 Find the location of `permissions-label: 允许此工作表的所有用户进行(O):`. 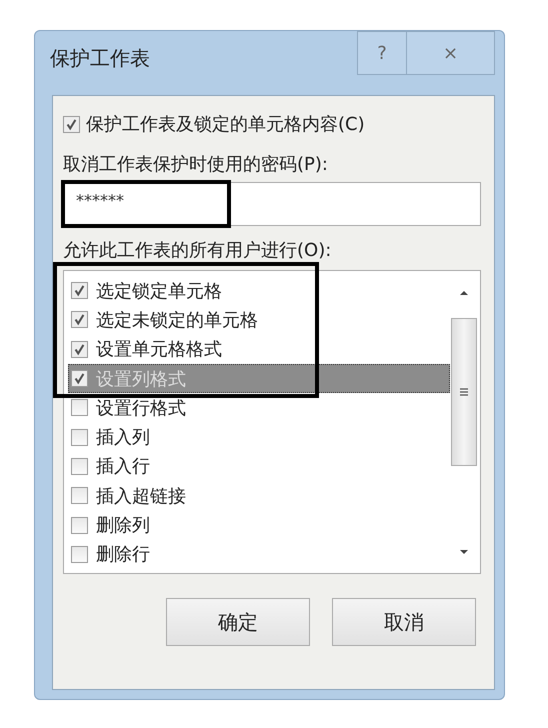

permissions-label: 允许此工作表的所有用户进行(O): is located at coordinates (197, 251).